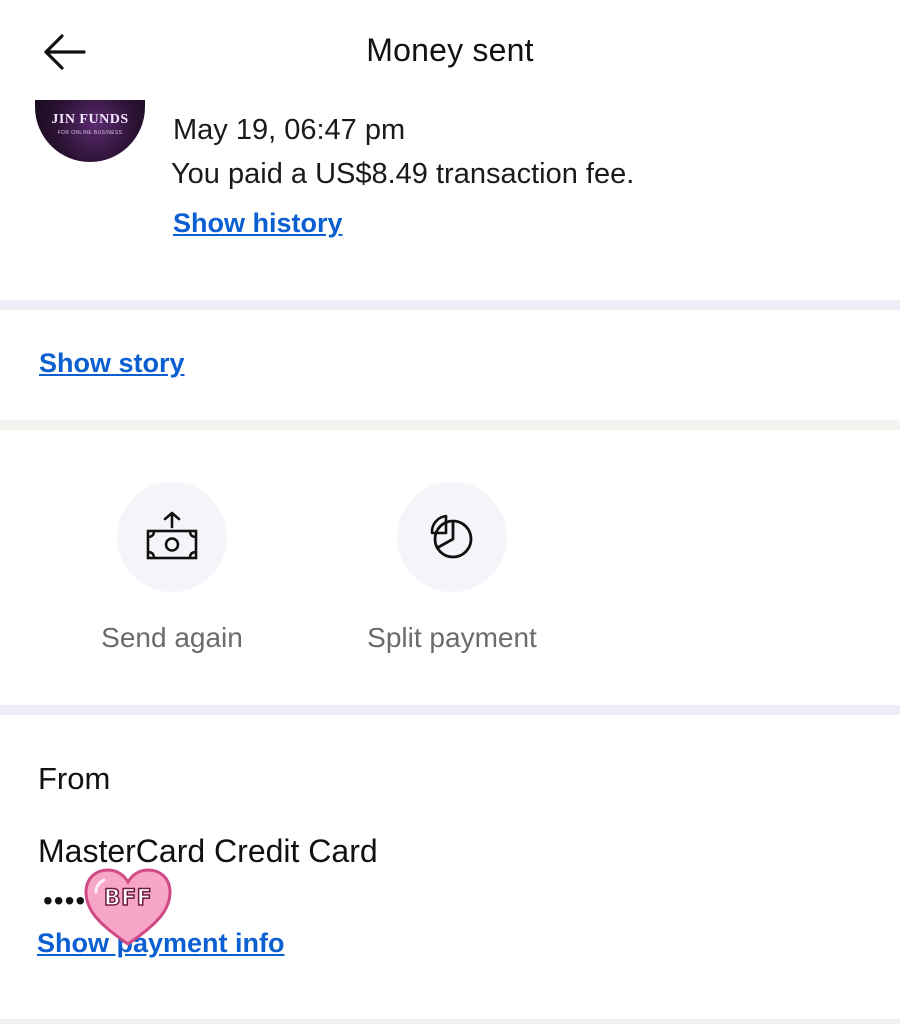 The image size is (900, 1024). What do you see at coordinates (128, 898) in the screenshot?
I see `sticker-text: BFF` at bounding box center [128, 898].